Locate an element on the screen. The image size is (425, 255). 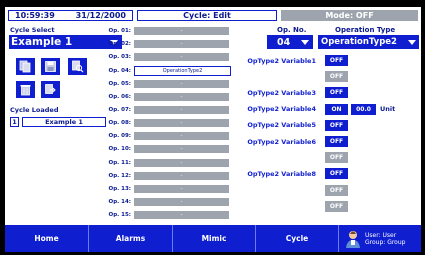
variable-unit: Unit is located at coordinates (388, 109).